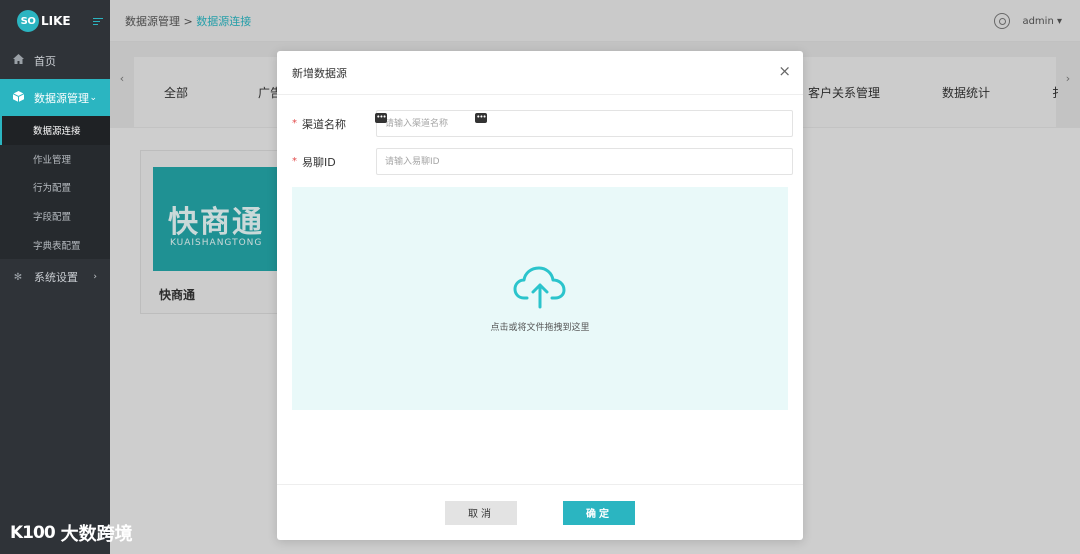 This screenshot has width=1080, height=554. I want to click on dialog-footer: 取消 确定, so click(540, 512).